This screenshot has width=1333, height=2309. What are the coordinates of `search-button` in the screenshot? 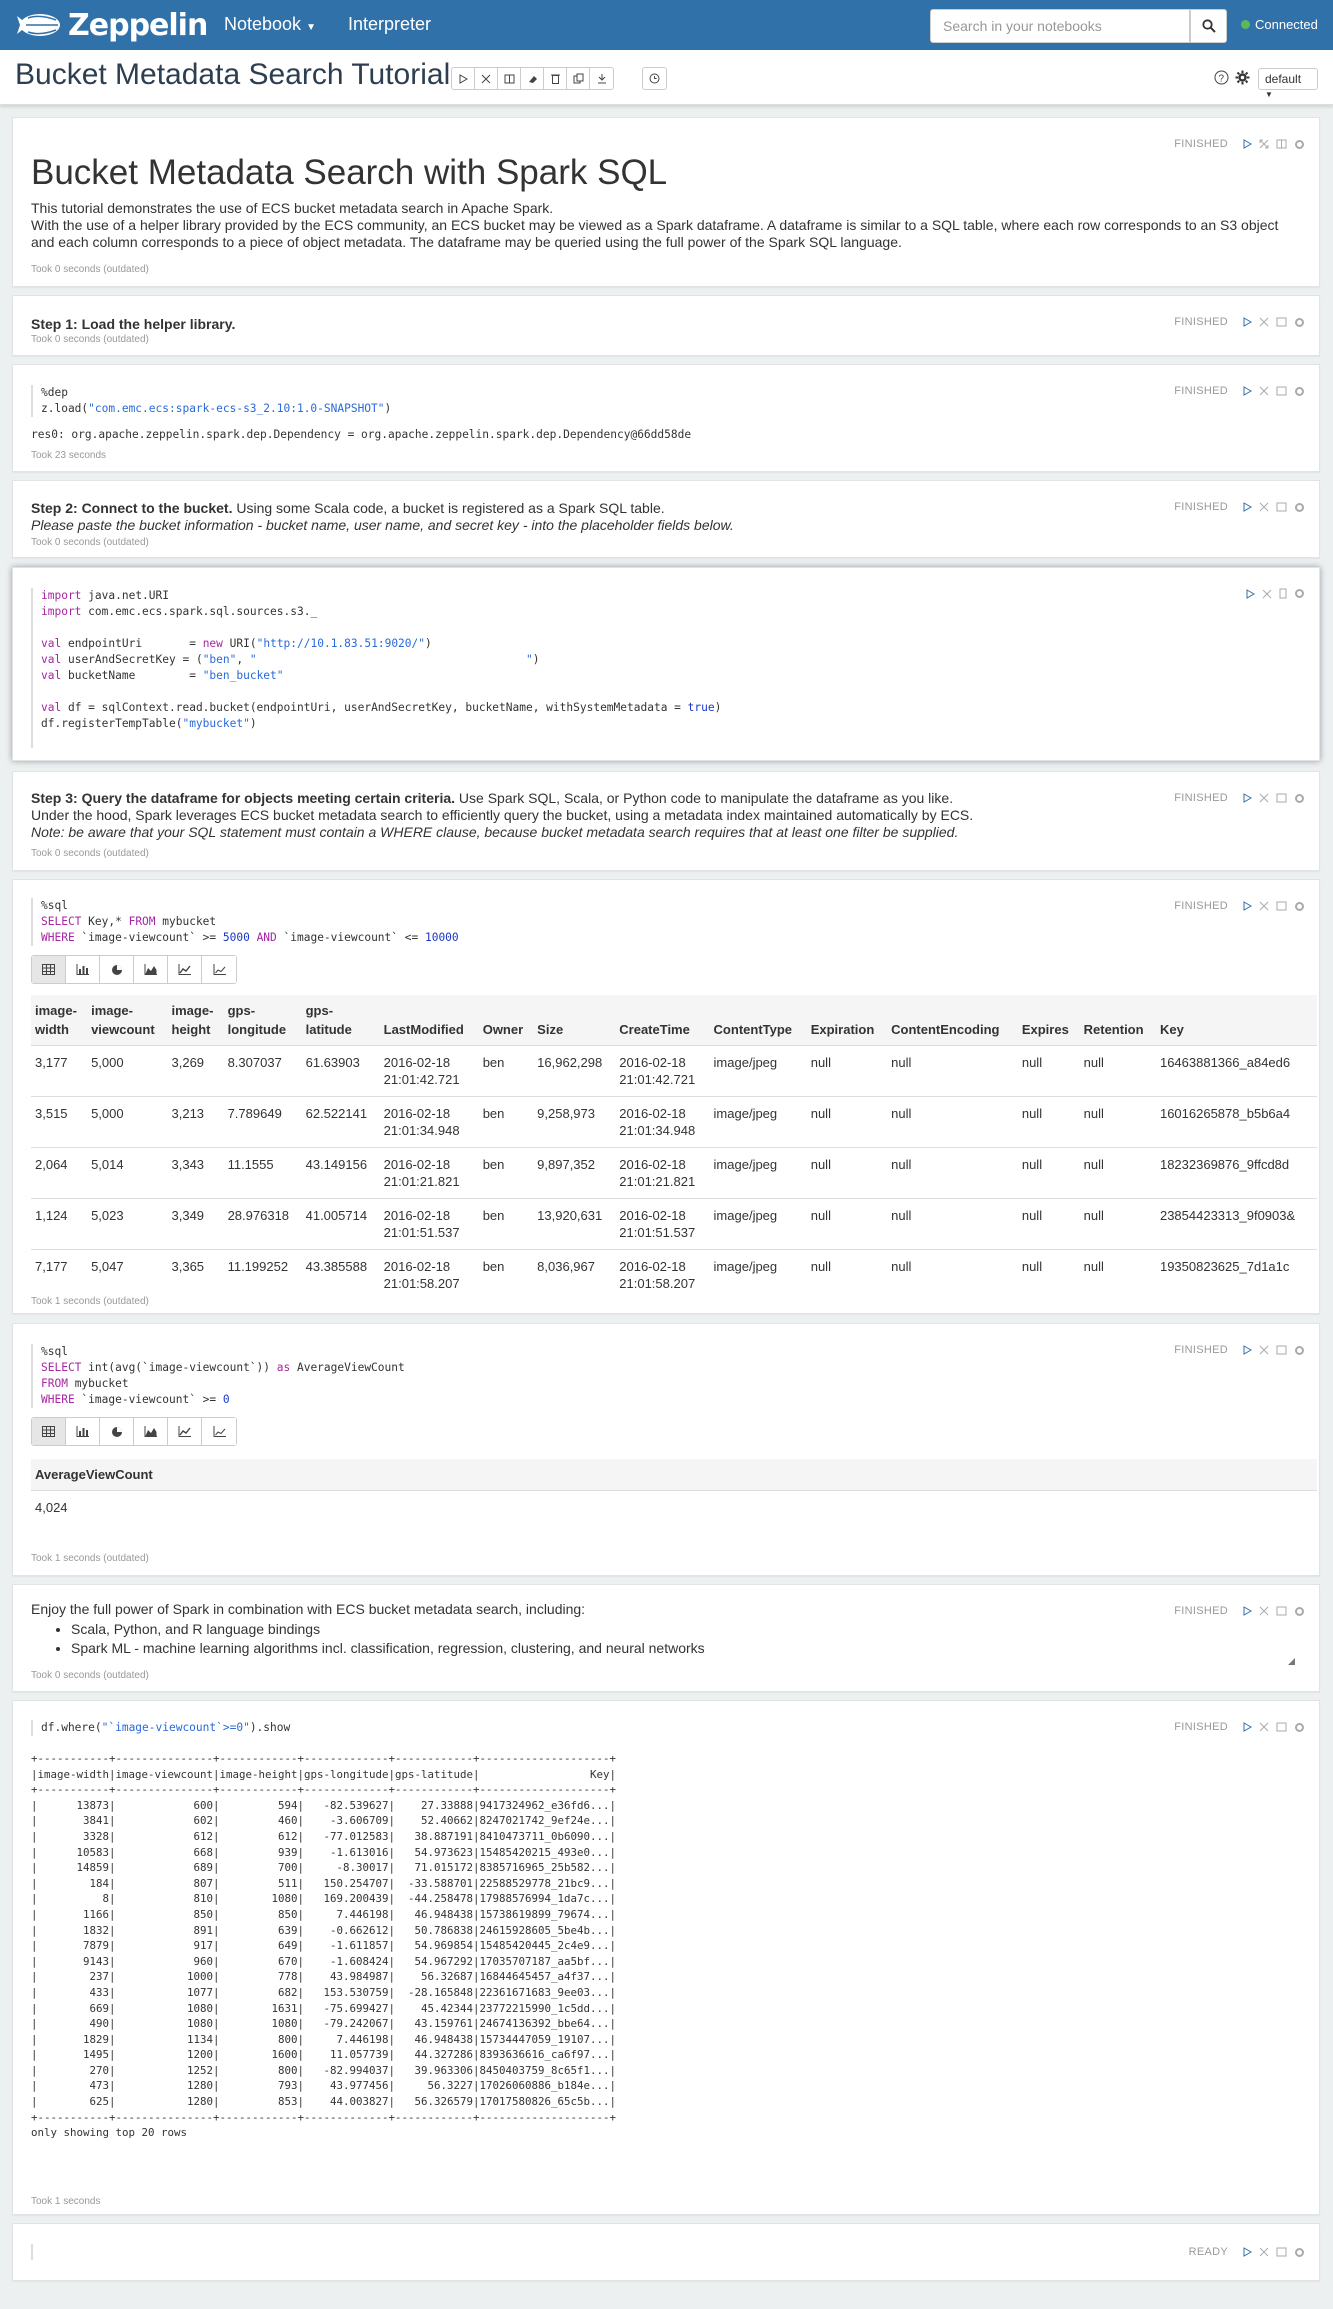 It's located at (1208, 26).